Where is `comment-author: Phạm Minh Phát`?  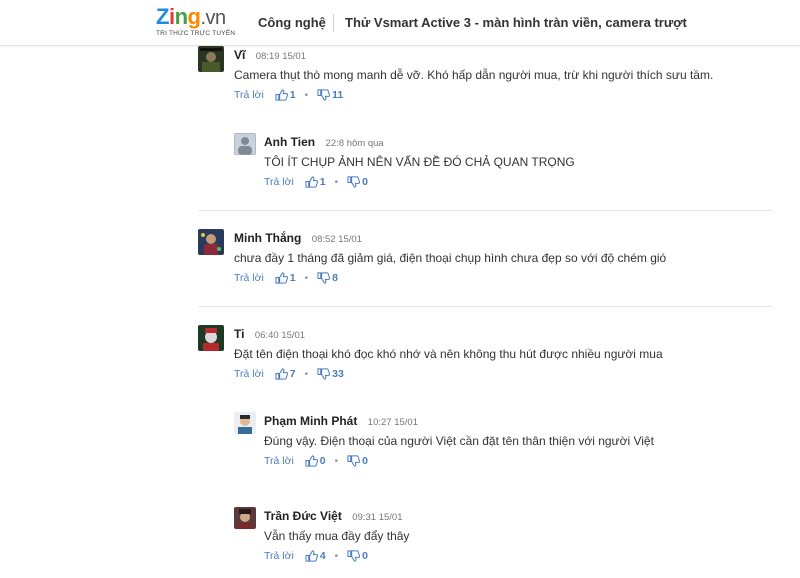 comment-author: Phạm Minh Phát is located at coordinates (310, 421).